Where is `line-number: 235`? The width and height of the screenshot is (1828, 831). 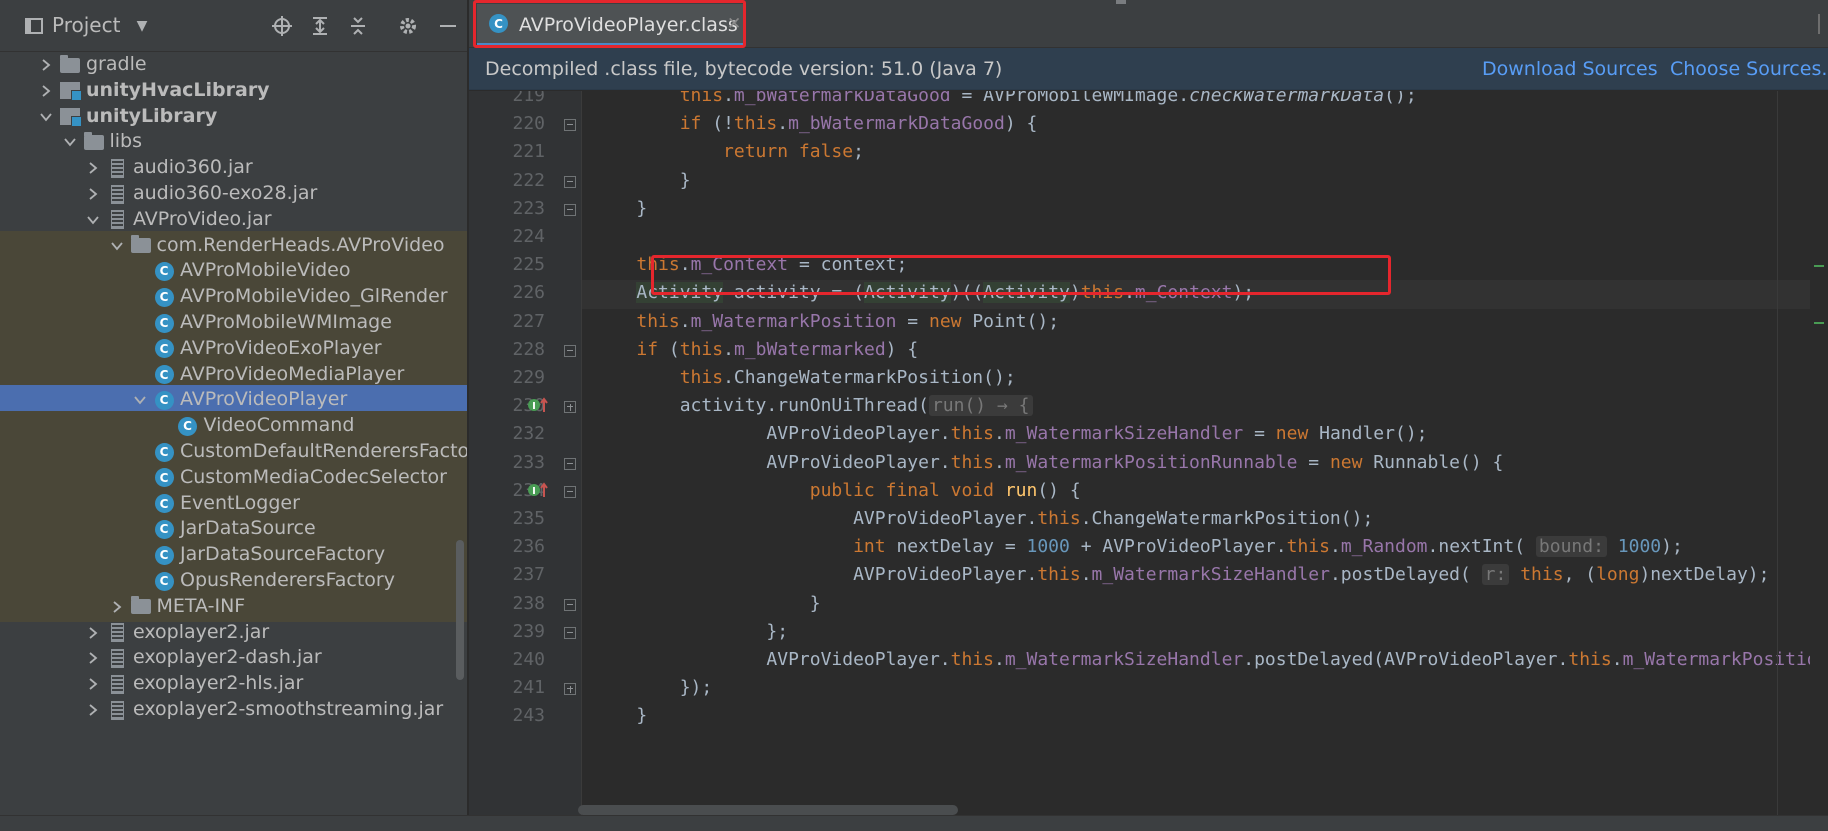
line-number: 235 is located at coordinates (528, 518).